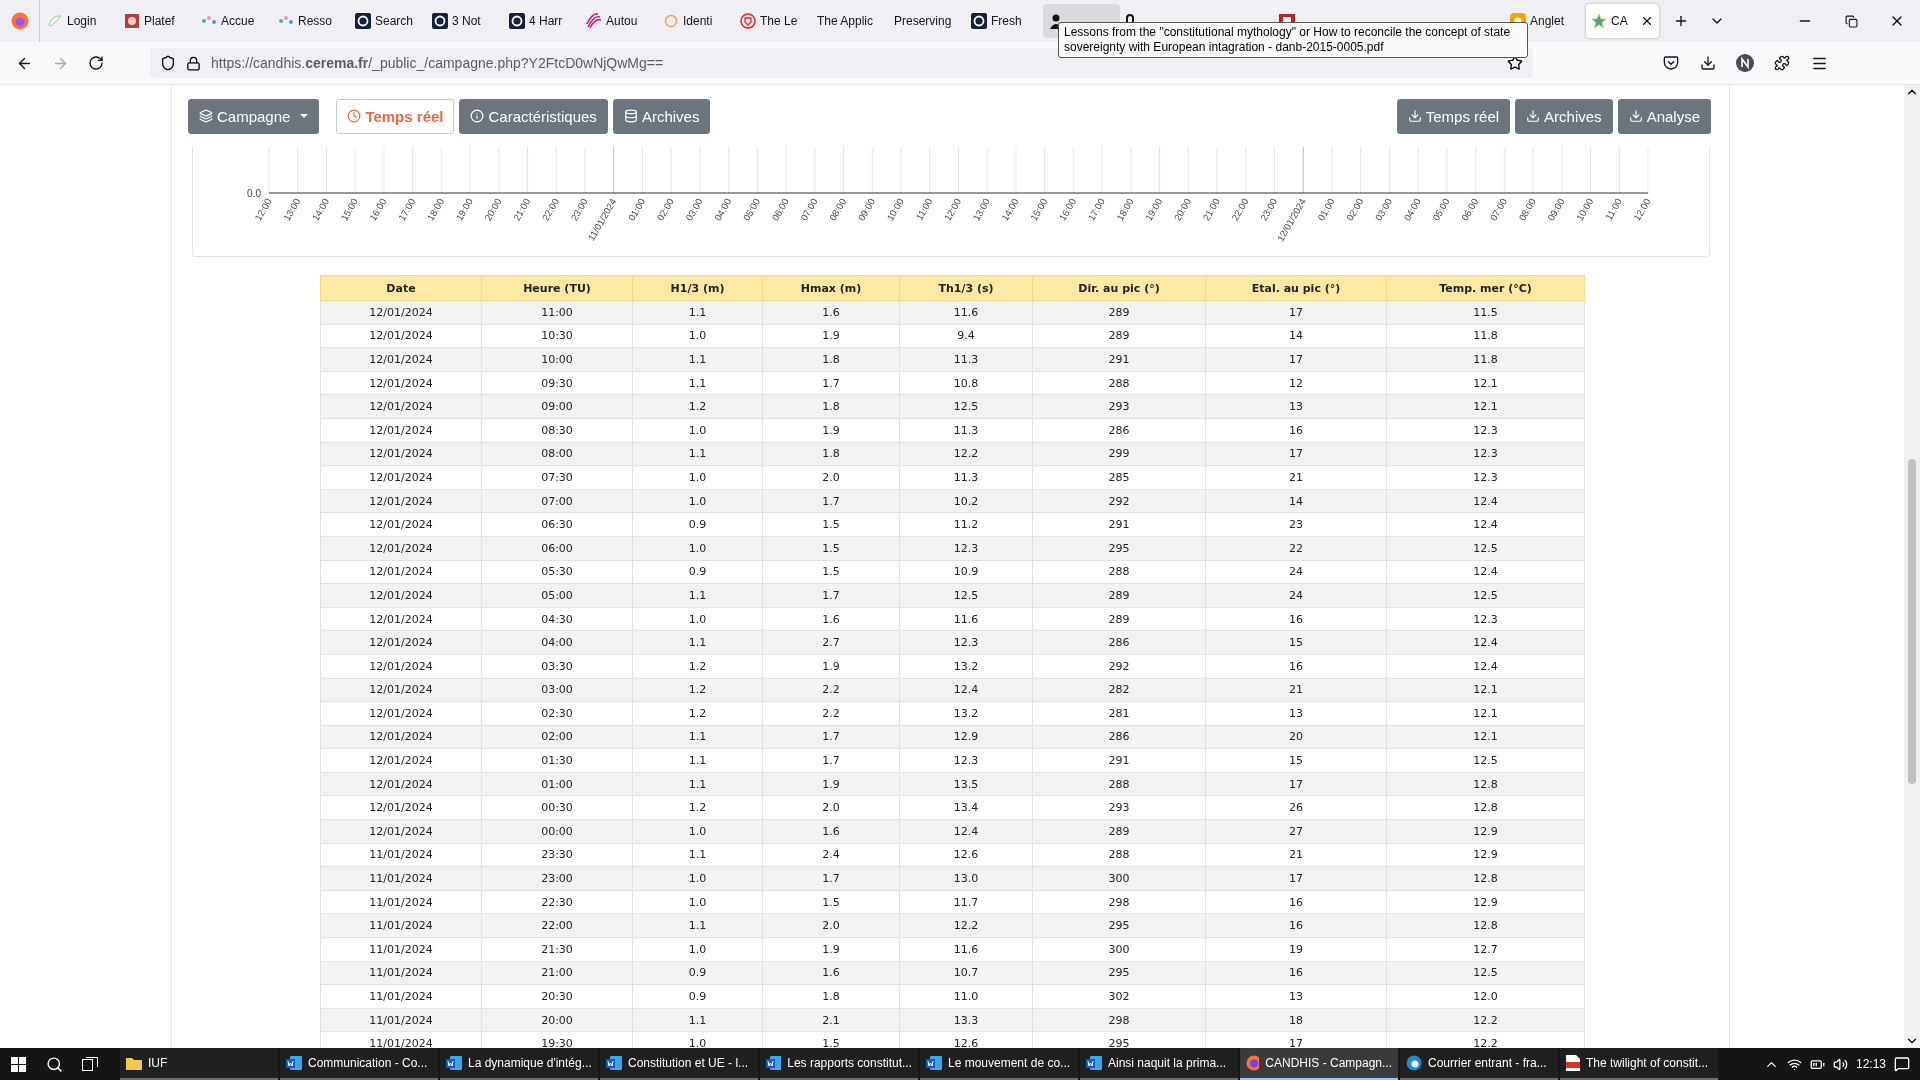 The height and width of the screenshot is (1080, 1920). What do you see at coordinates (1296, 288) in the screenshot?
I see `column-header: Etal. au pic (°)` at bounding box center [1296, 288].